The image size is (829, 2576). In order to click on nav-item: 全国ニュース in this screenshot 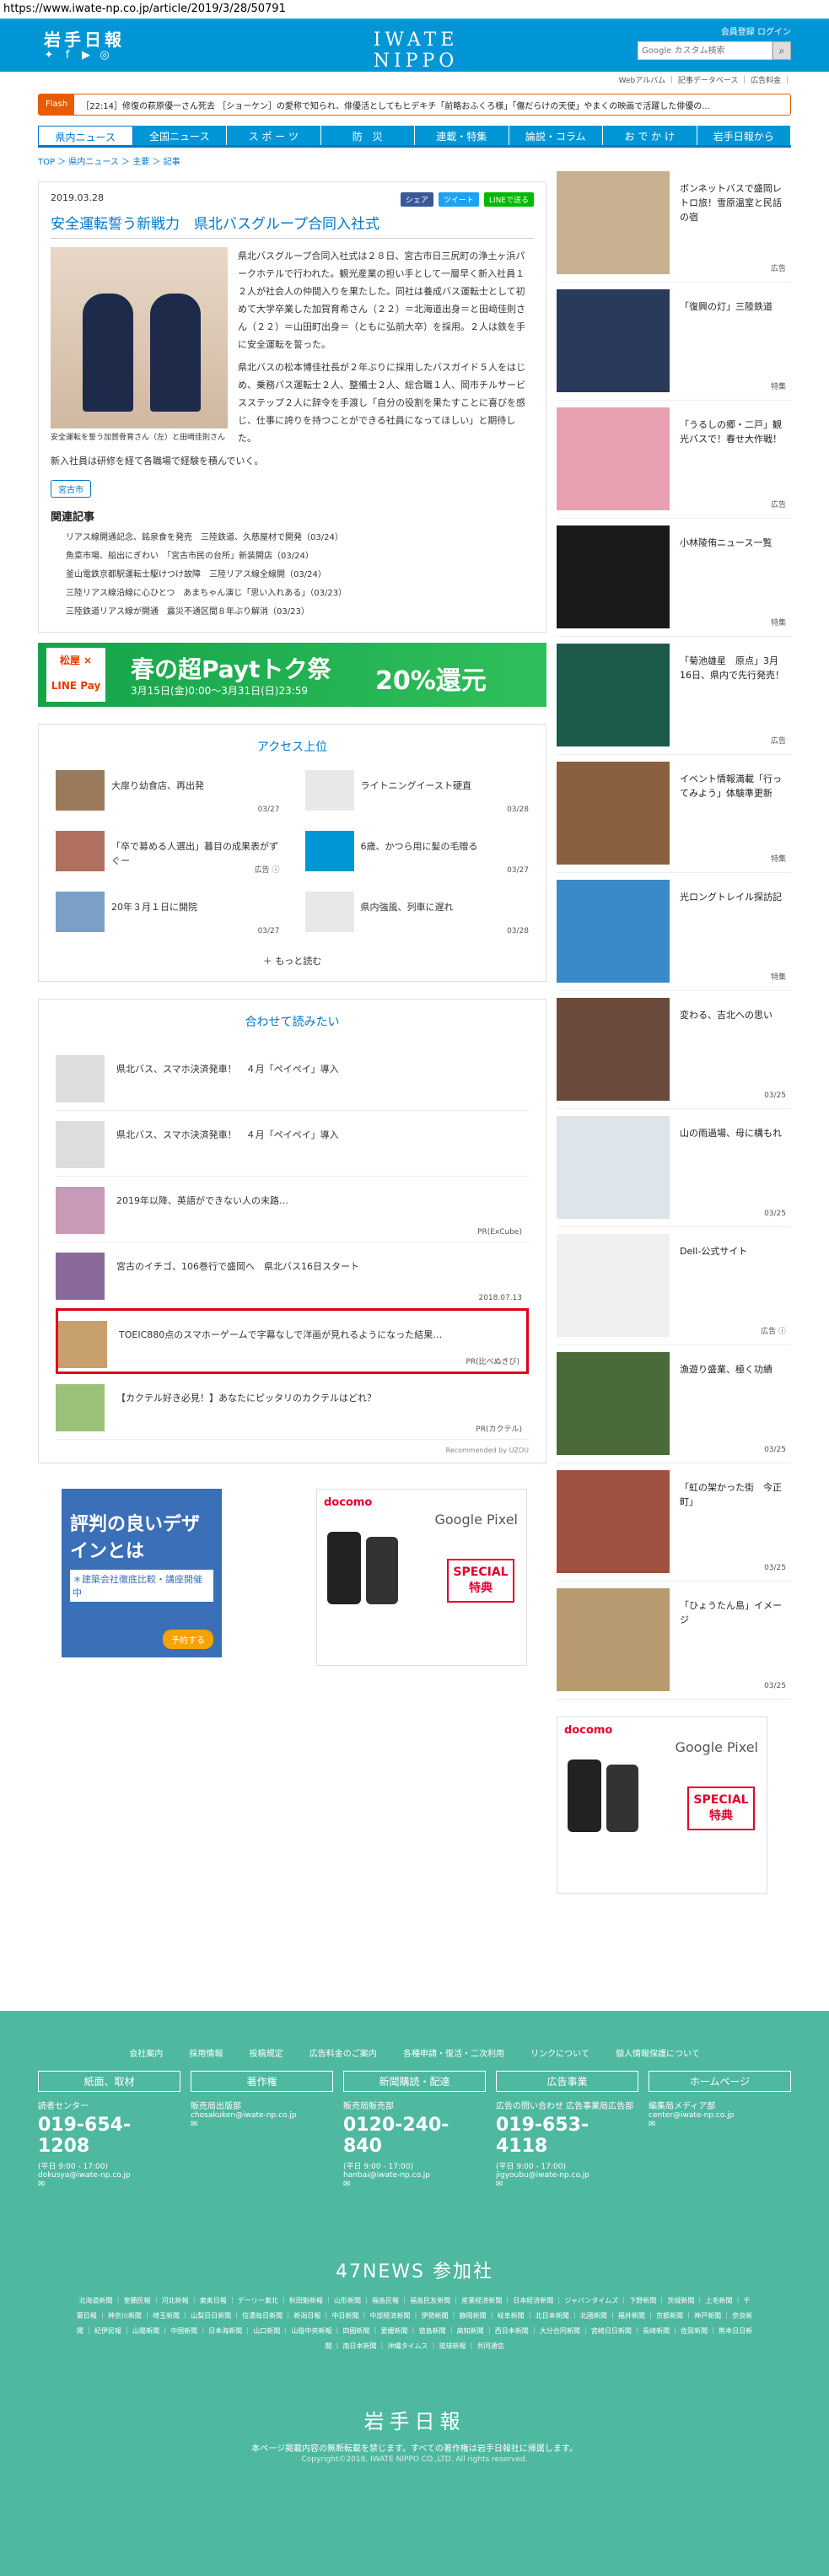, I will do `click(179, 135)`.